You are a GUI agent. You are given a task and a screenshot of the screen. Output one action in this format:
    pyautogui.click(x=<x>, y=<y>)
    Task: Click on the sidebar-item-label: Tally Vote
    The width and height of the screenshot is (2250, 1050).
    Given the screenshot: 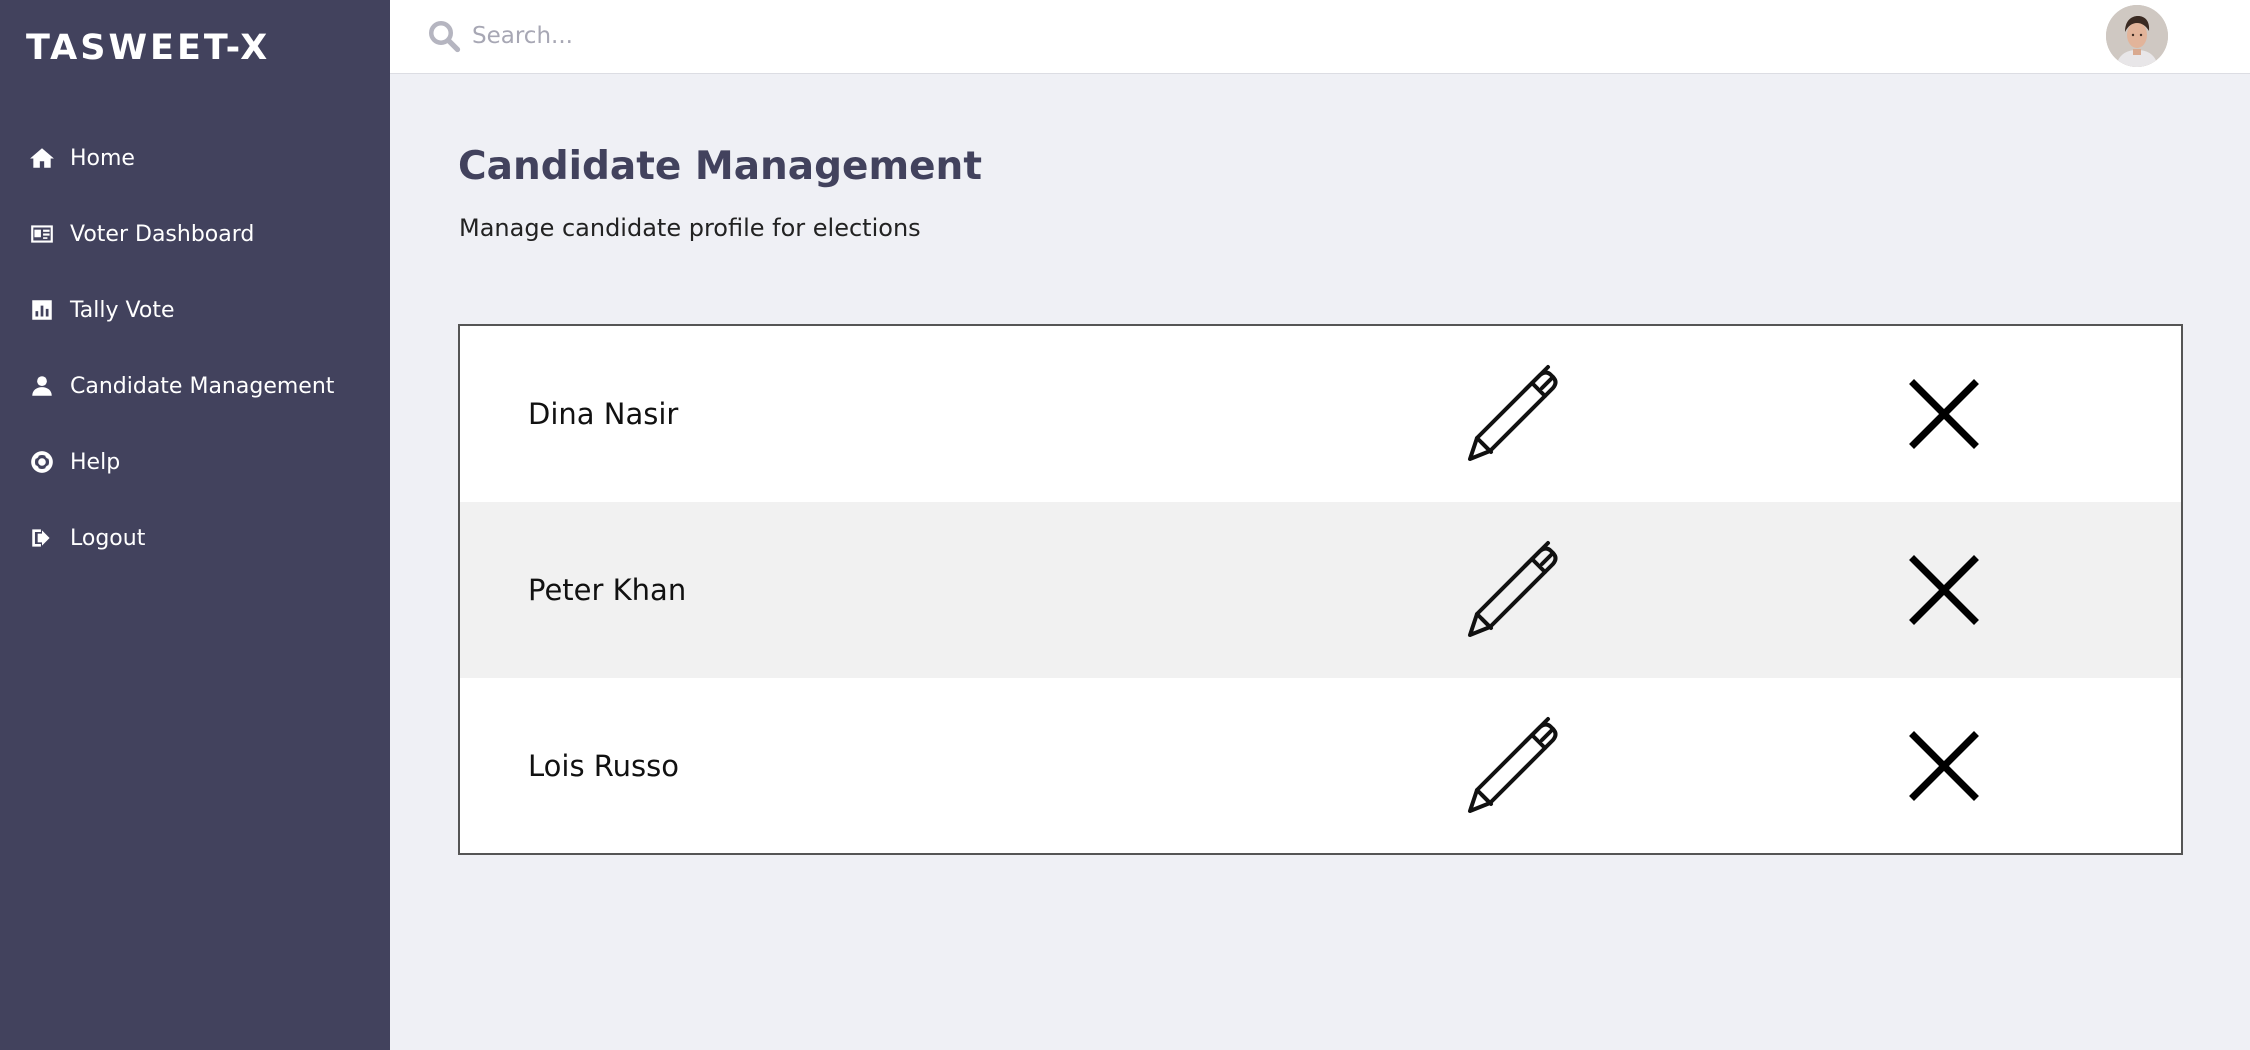 What is the action you would take?
    pyautogui.click(x=122, y=310)
    